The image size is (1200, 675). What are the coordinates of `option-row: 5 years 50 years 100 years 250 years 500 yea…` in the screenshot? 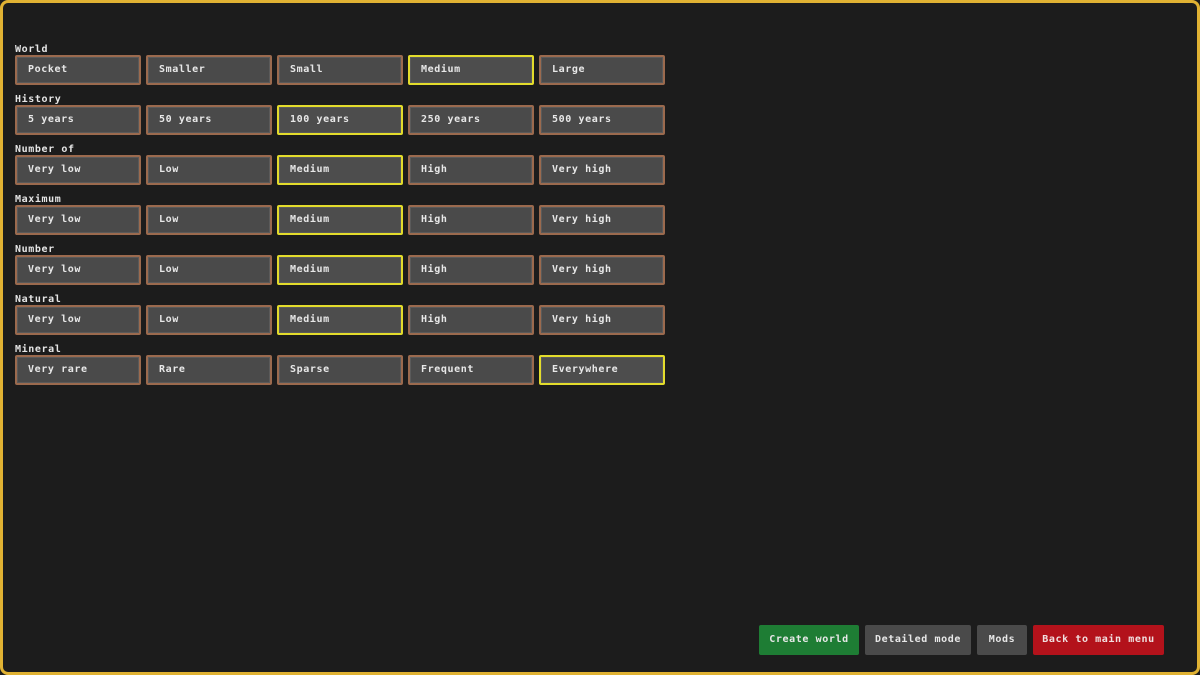 It's located at (342, 120).